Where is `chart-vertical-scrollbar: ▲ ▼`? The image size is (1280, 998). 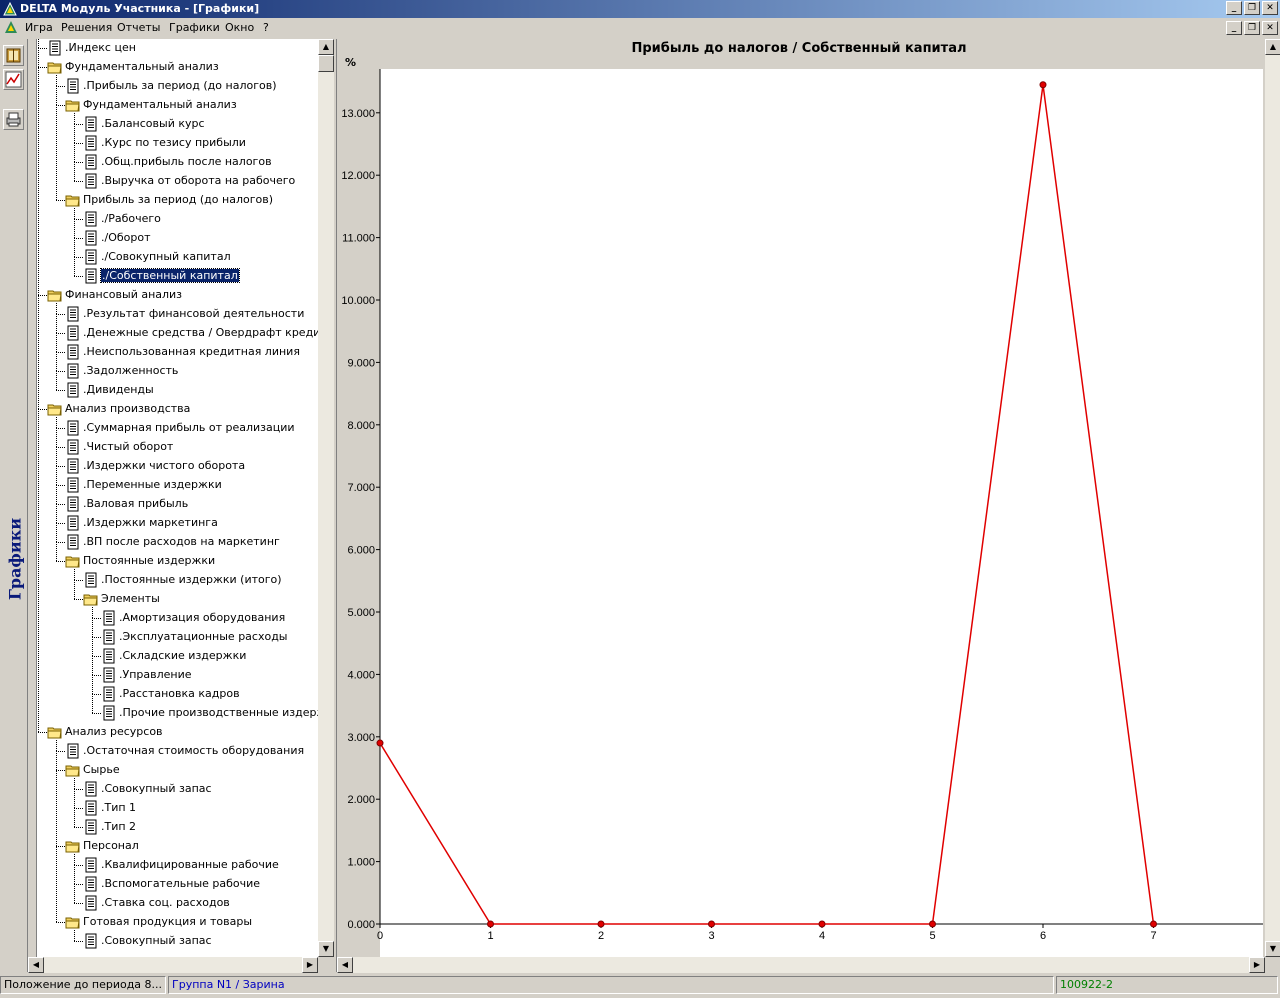 chart-vertical-scrollbar: ▲ ▼ is located at coordinates (1272, 498).